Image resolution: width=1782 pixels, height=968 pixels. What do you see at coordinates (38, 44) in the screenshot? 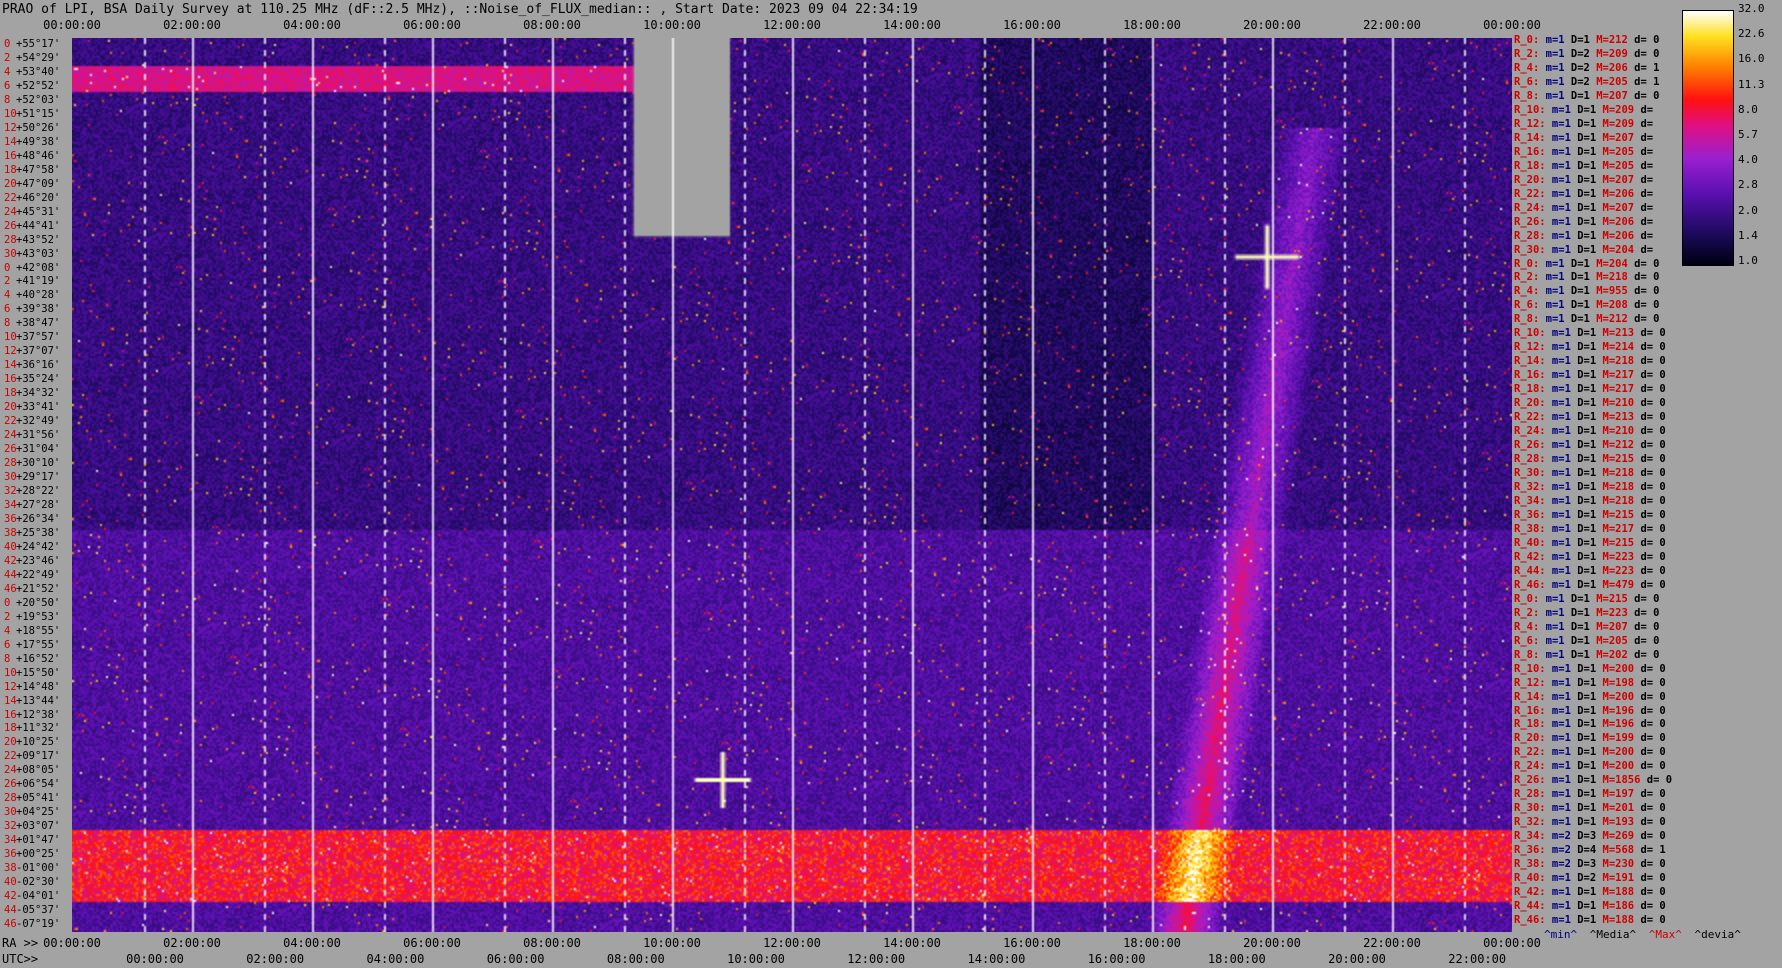
I see `dec-value: +55°17'` at bounding box center [38, 44].